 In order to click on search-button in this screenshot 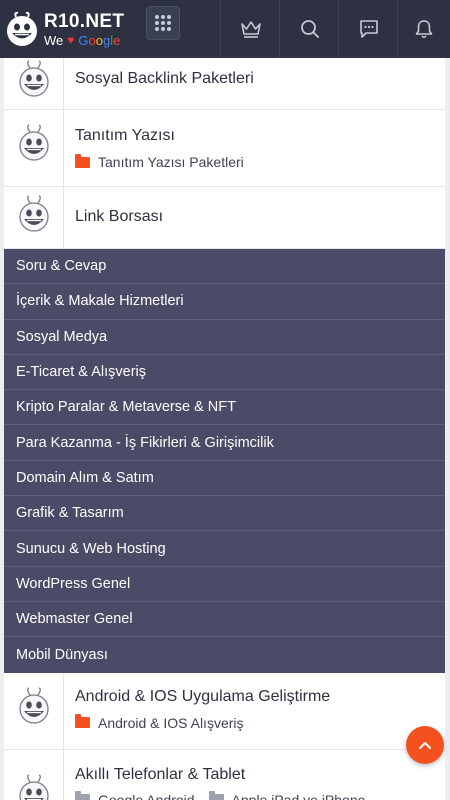, I will do `click(309, 29)`.